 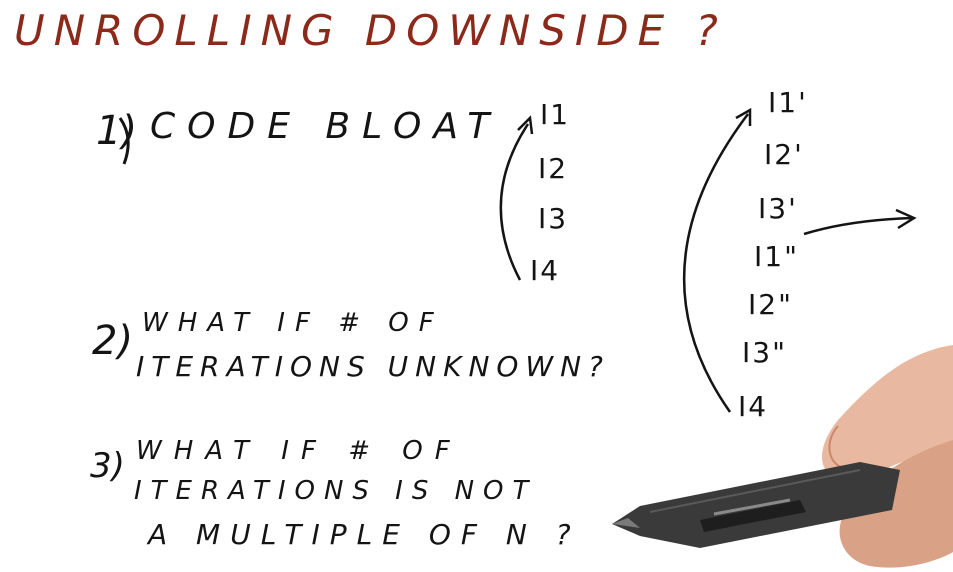 What do you see at coordinates (715, 263) in the screenshot?
I see `unrolled-back-arrow` at bounding box center [715, 263].